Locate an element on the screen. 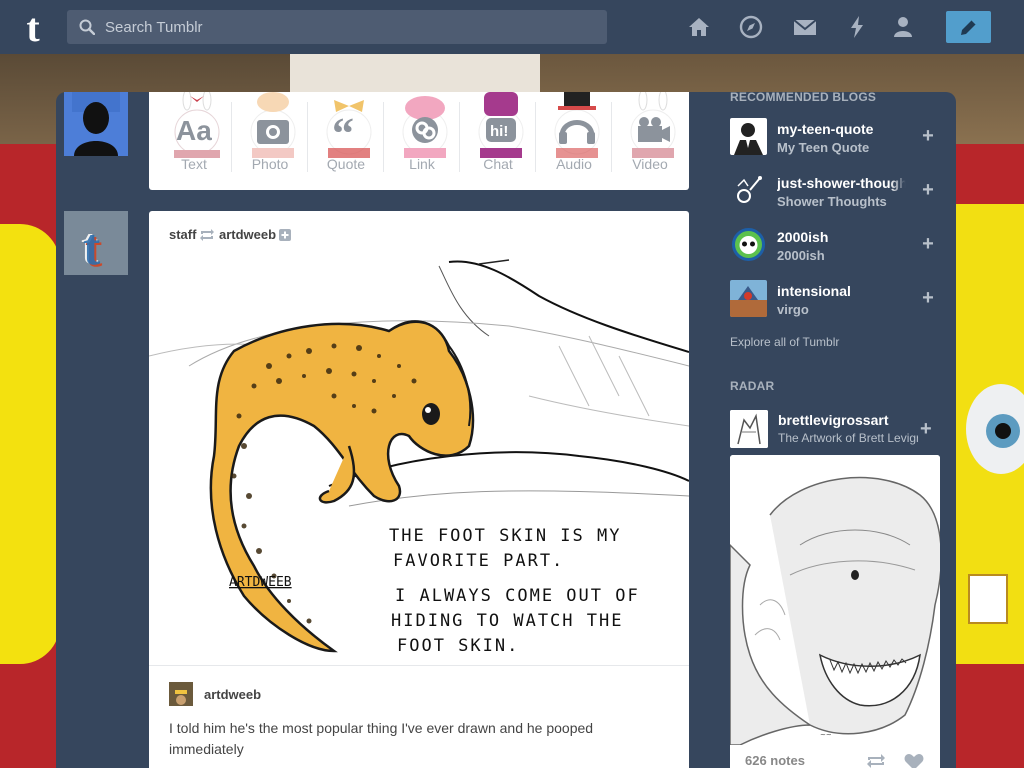  source-blog-name: artdweeb is located at coordinates (247, 234).